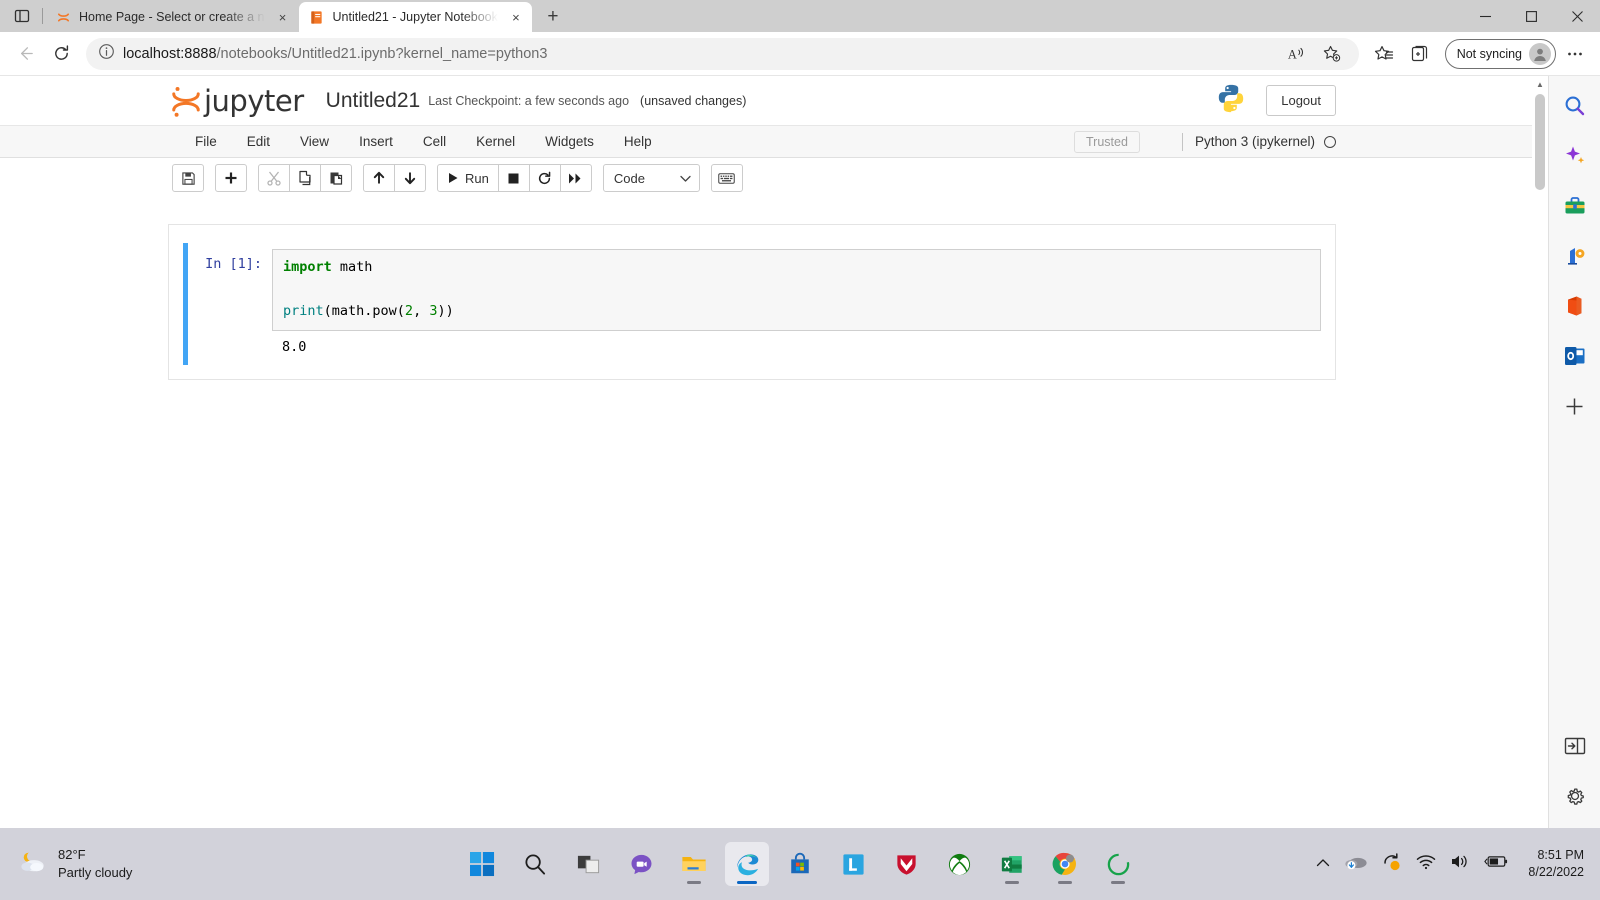 This screenshot has height=900, width=1600. I want to click on mcafee-icon, so click(906, 864).